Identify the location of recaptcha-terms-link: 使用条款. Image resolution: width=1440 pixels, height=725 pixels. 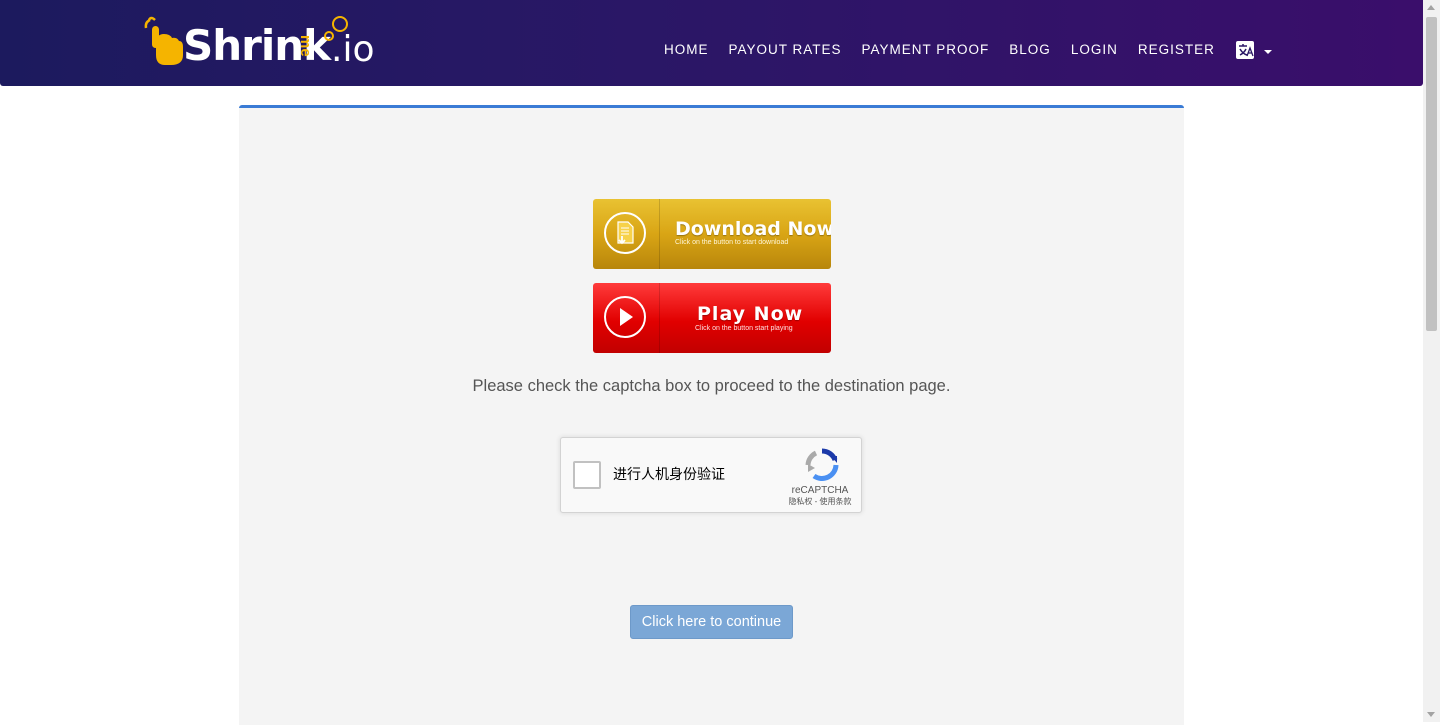
(836, 501).